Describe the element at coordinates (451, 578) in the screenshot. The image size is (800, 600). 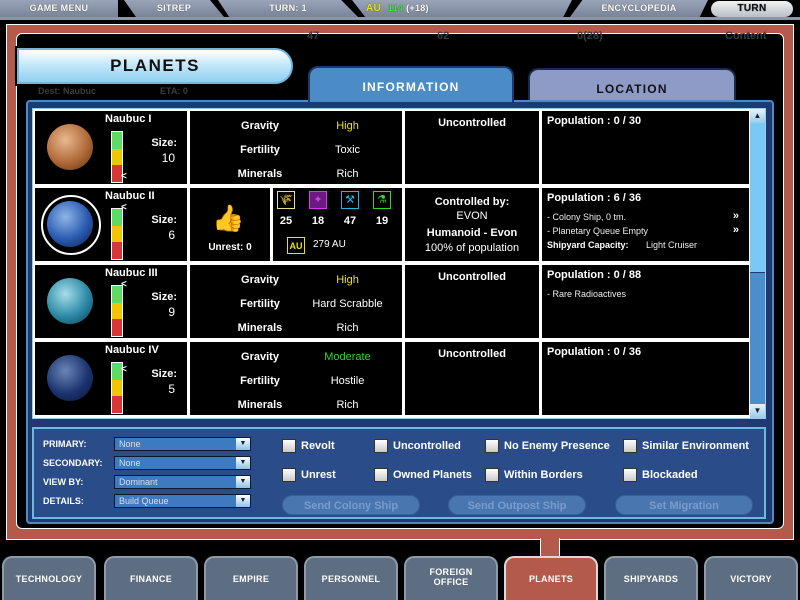
I see `nav-foreign-office: FOREIGN OFFICE` at that location.